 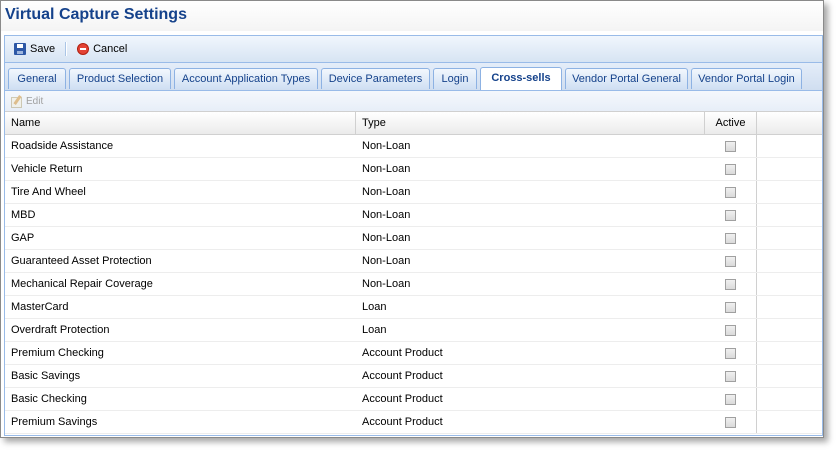 I want to click on tab-product-selection: Product Selection, so click(x=120, y=78).